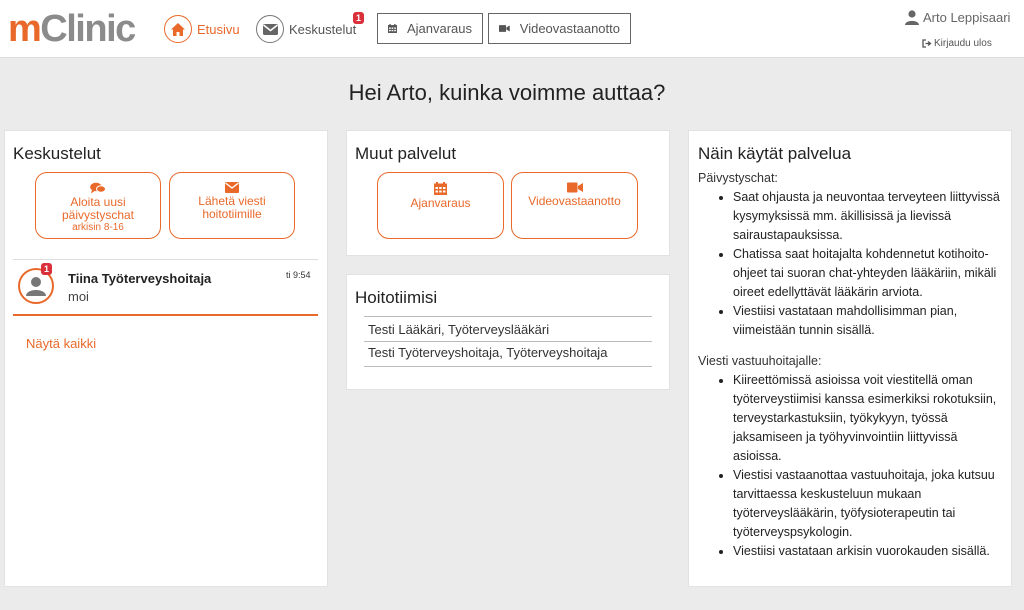 This screenshot has width=1024, height=610. Describe the element at coordinates (232, 205) in the screenshot. I see `send-message-button: Lähetä viesti hoitotiimille` at that location.